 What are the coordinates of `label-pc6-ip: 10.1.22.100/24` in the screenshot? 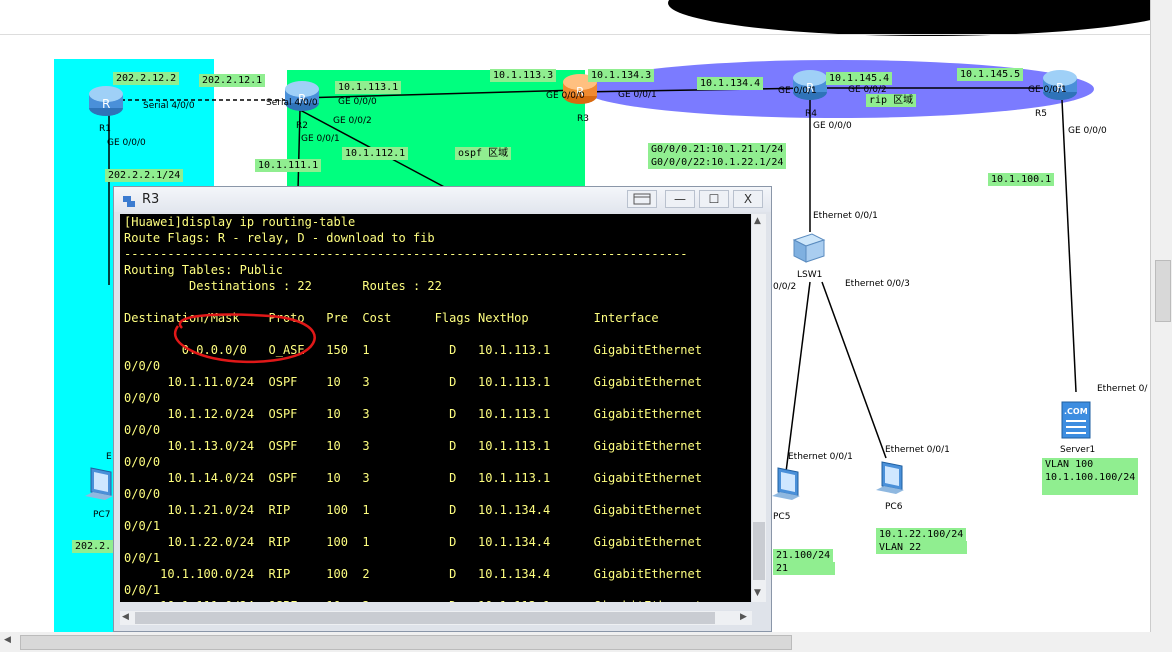 It's located at (921, 534).